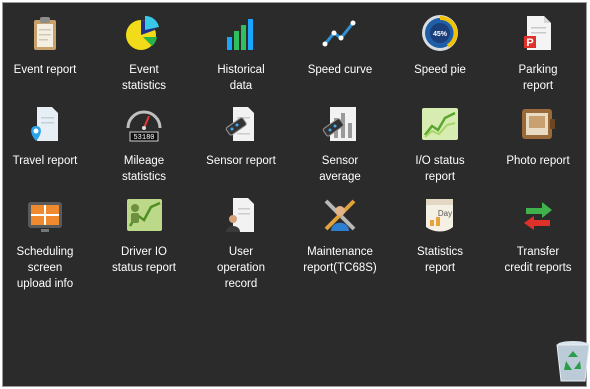  Describe the element at coordinates (241, 215) in the screenshot. I see `user-document-icon` at that location.